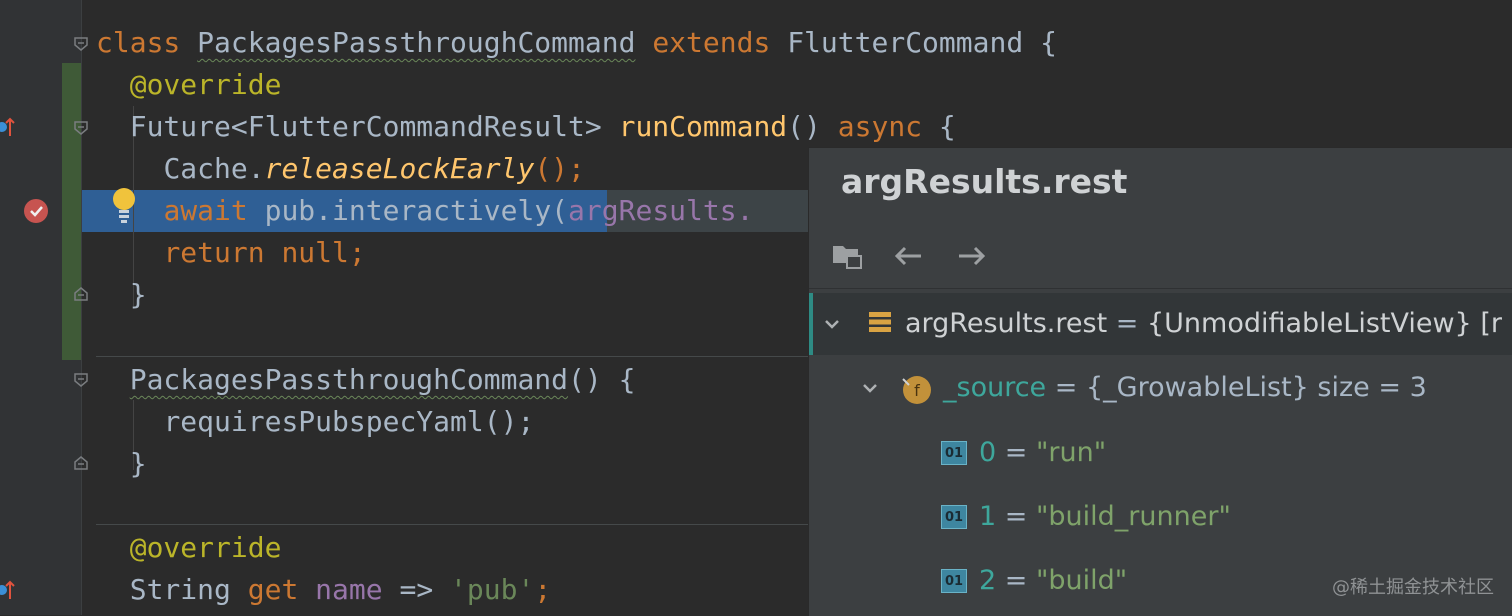  What do you see at coordinates (1042, 453) in the screenshot?
I see `tree-row-item-0: 0 = "run"` at bounding box center [1042, 453].